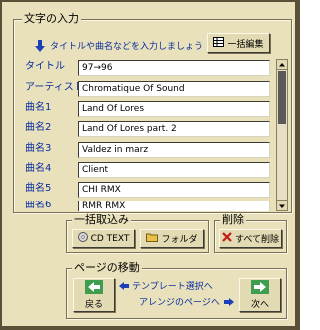 The width and height of the screenshot is (320, 330). I want to click on down-arrow-icon, so click(40, 47).